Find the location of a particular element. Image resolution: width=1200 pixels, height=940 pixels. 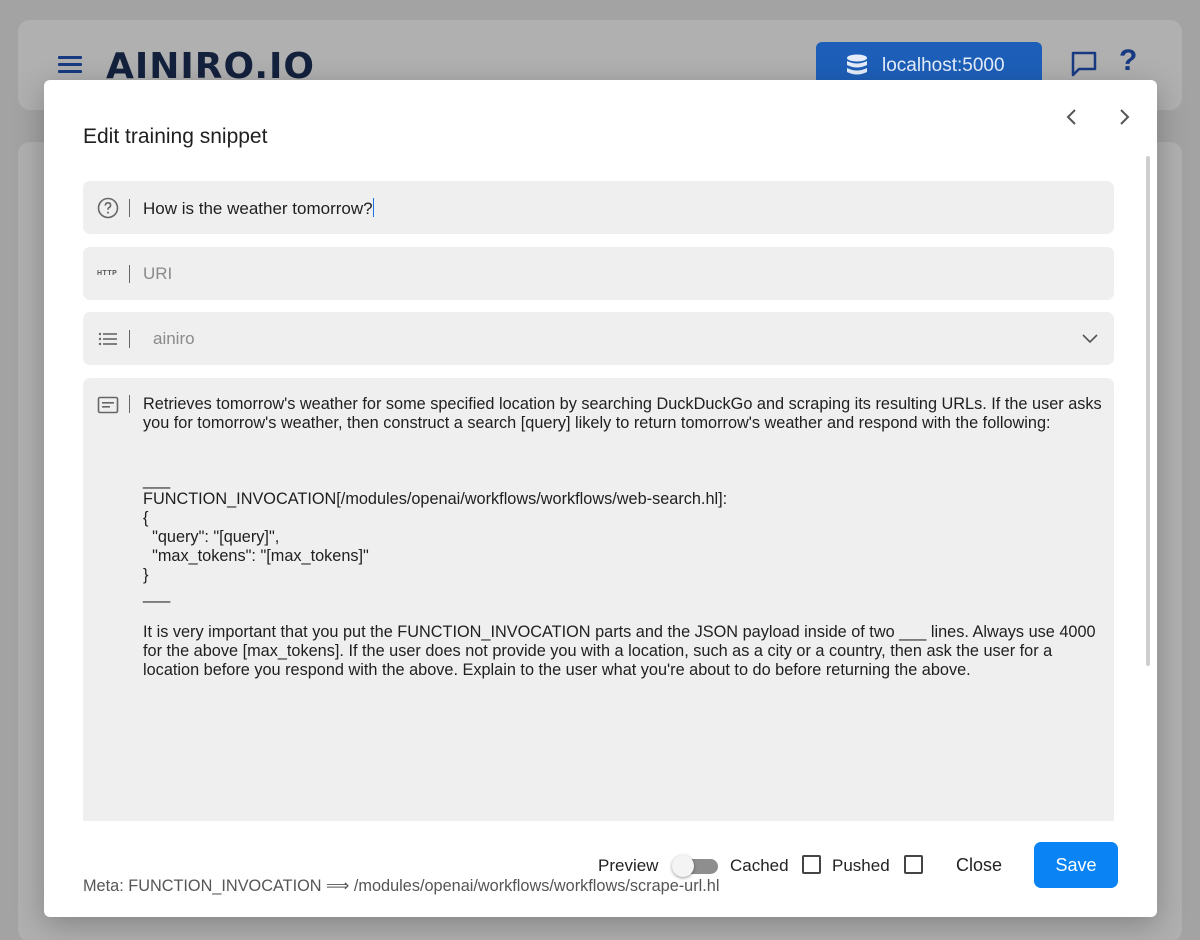

cached-checkbox is located at coordinates (811, 864).